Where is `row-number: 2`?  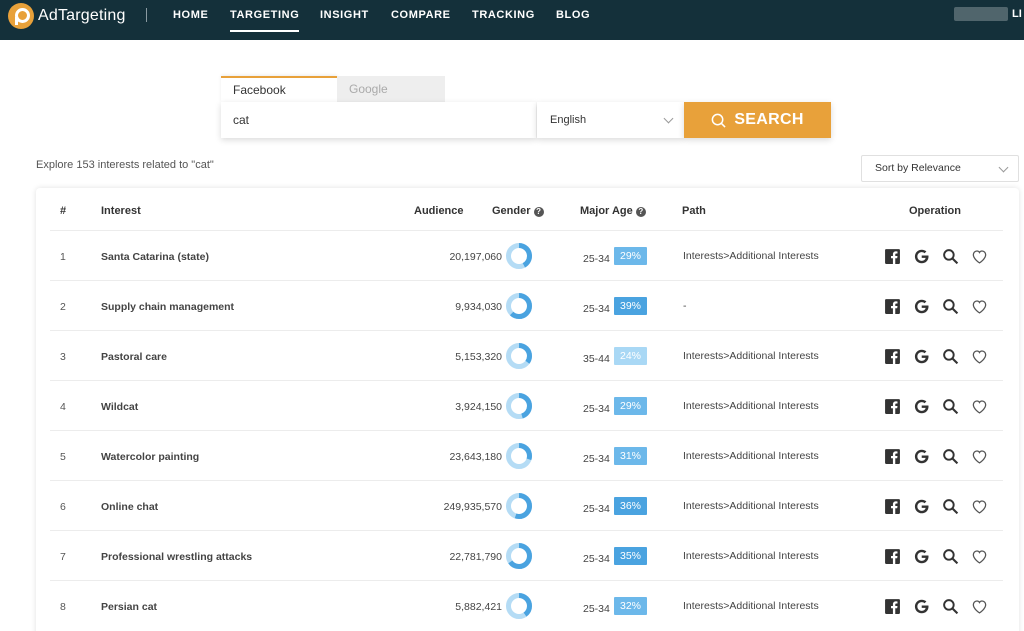
row-number: 2 is located at coordinates (63, 307).